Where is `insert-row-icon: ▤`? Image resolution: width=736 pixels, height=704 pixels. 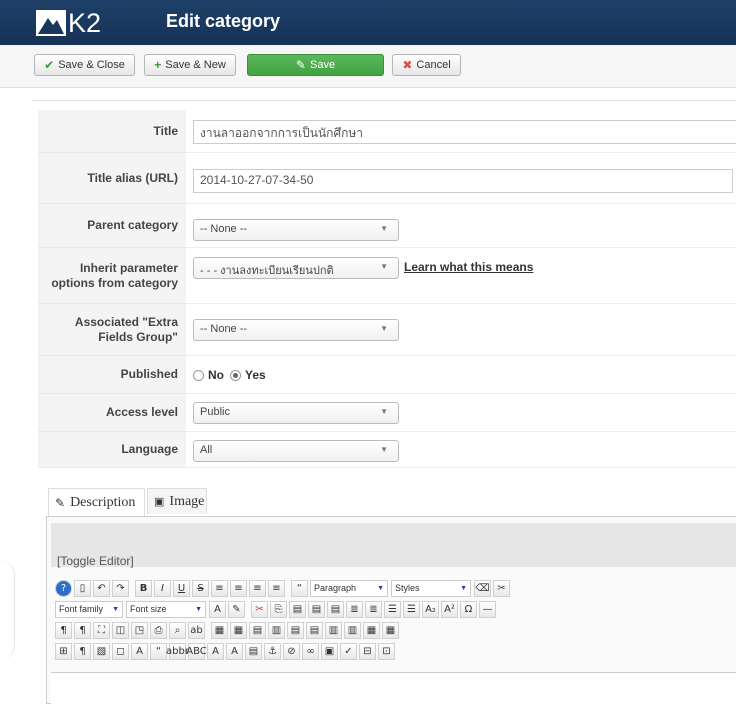 insert-row-icon: ▤ is located at coordinates (295, 630).